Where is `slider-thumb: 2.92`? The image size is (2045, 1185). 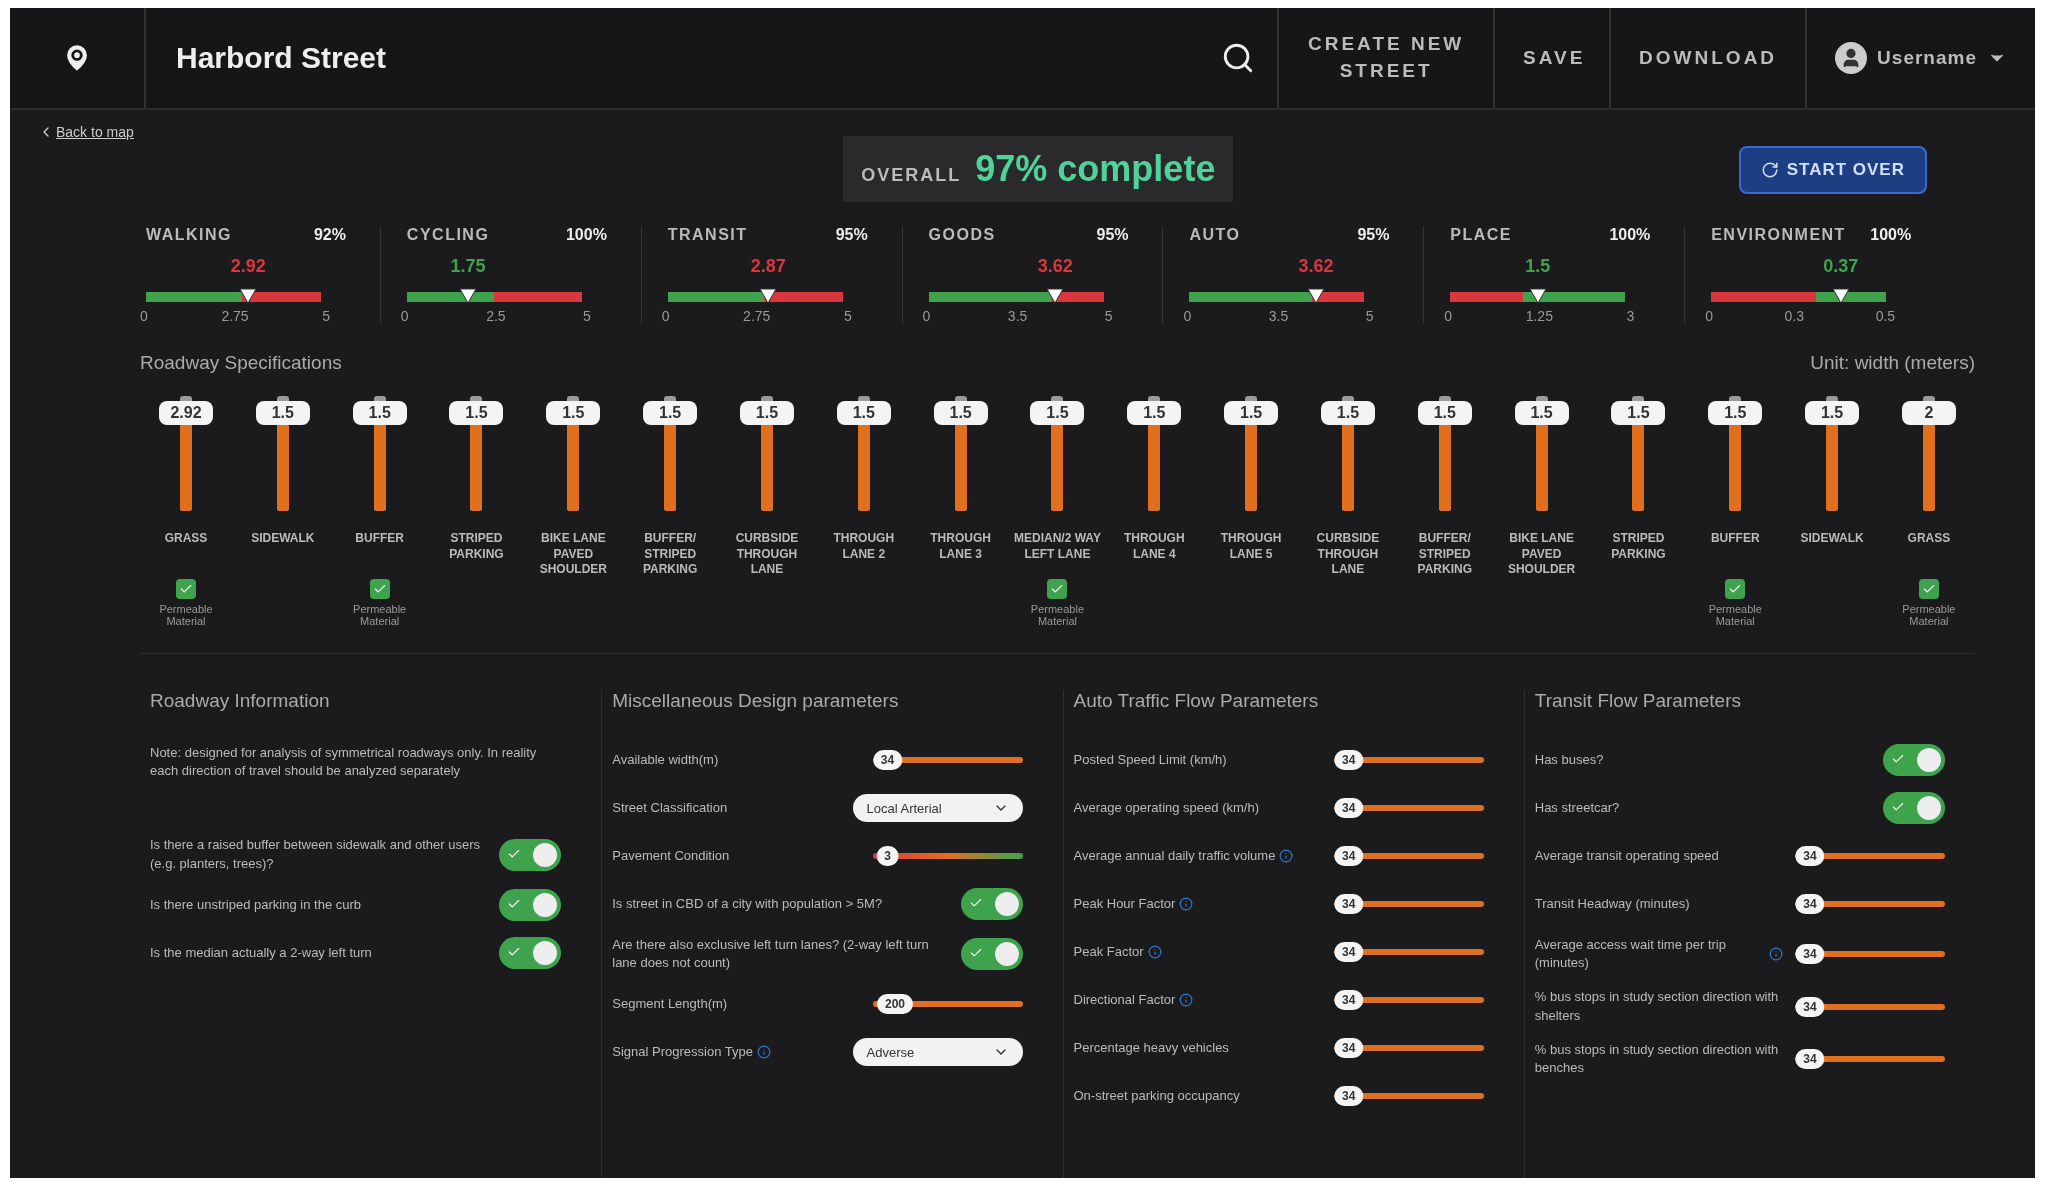
slider-thumb: 2.92 is located at coordinates (186, 413).